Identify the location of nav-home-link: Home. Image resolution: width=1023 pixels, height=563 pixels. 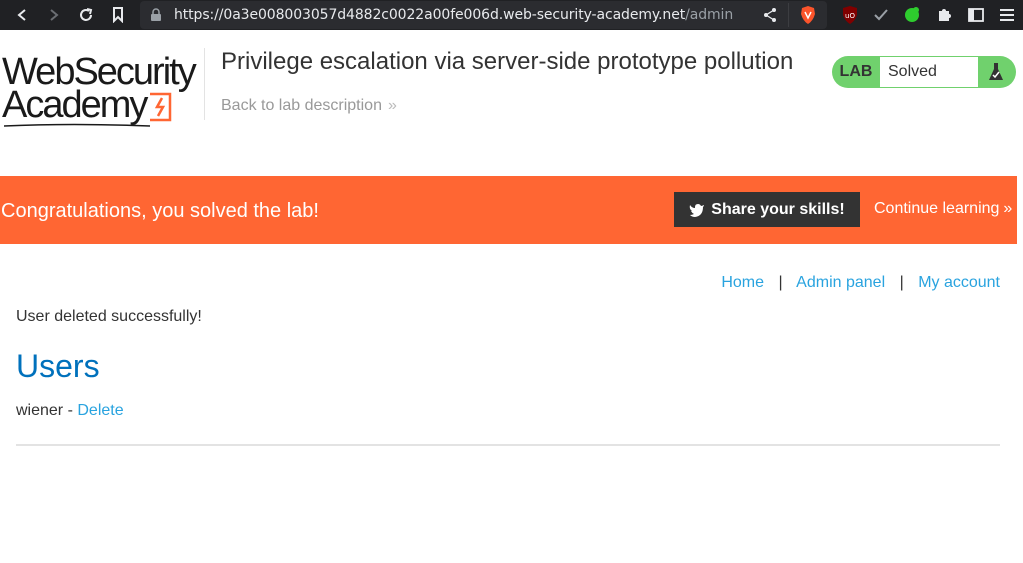
(742, 282).